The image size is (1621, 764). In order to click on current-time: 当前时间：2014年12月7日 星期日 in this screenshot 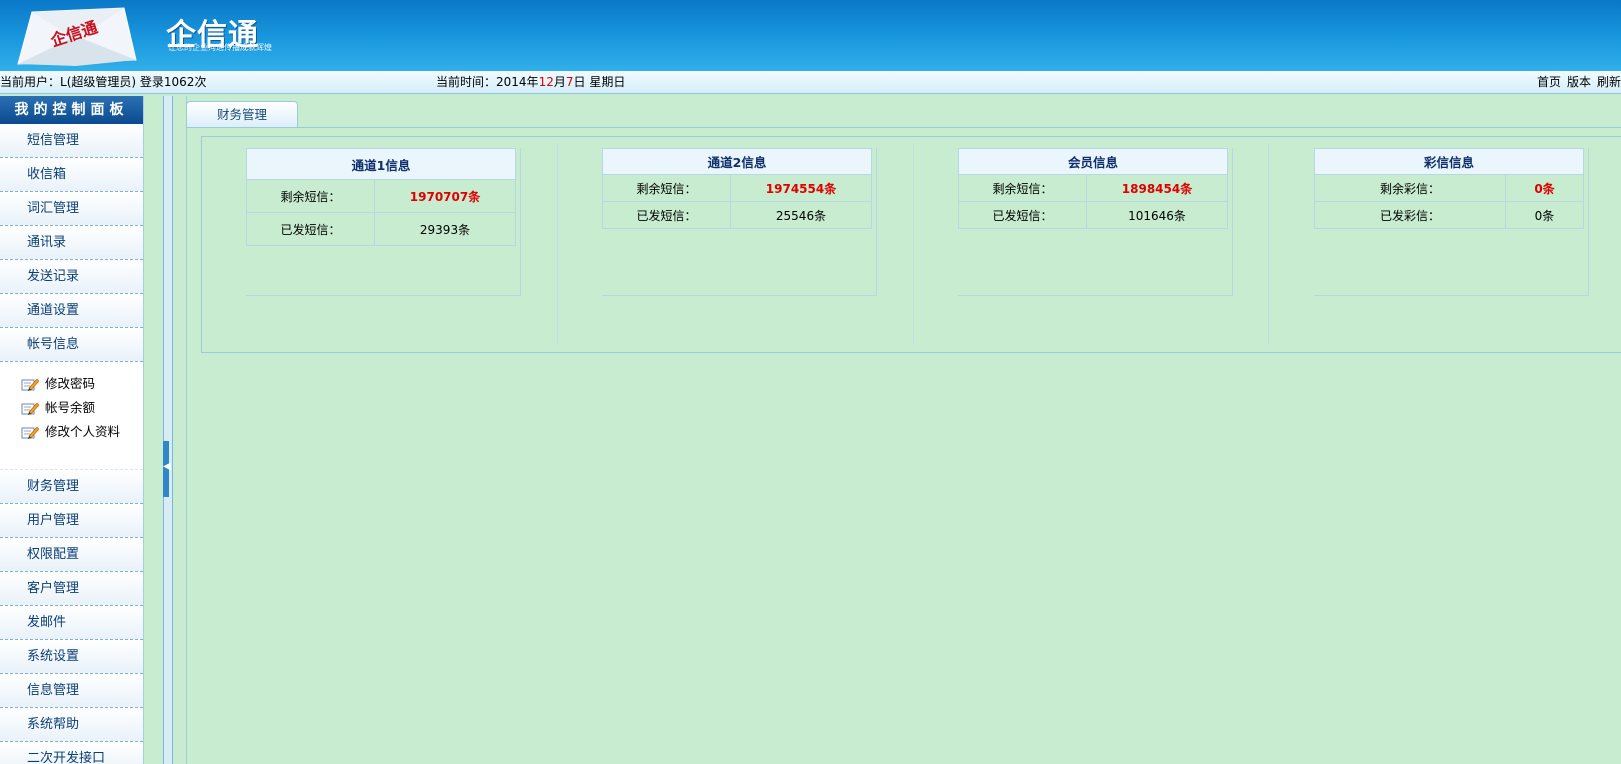, I will do `click(530, 82)`.